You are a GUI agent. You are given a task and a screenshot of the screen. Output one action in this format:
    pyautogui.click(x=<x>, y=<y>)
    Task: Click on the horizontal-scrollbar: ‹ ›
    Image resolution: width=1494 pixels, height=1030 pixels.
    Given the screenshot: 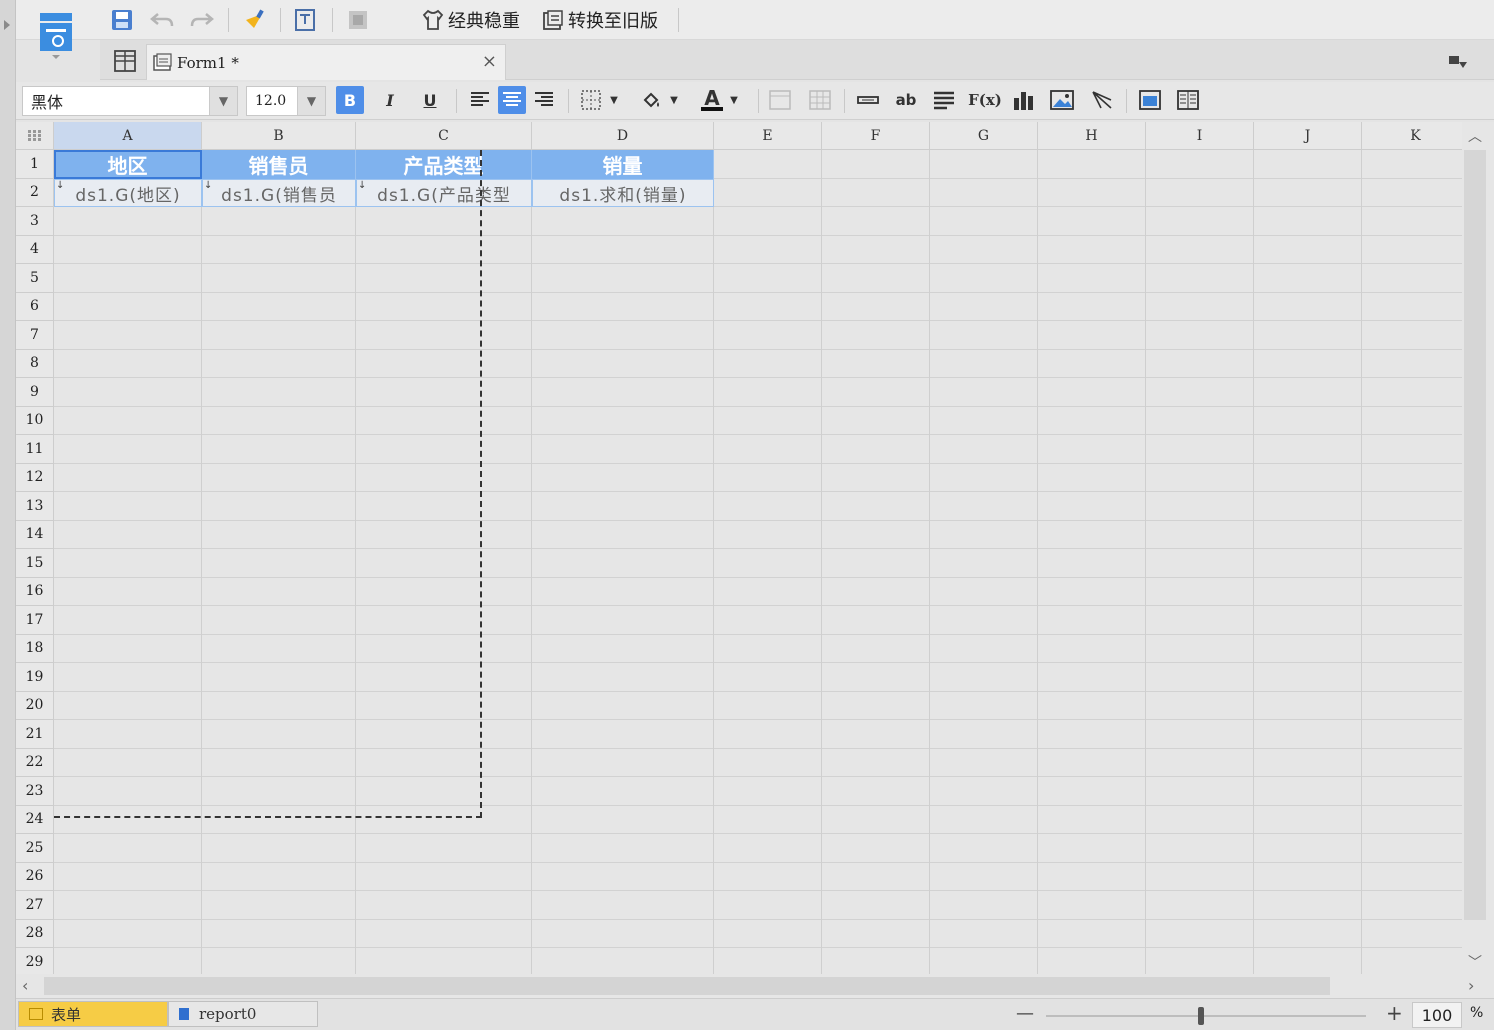 What is the action you would take?
    pyautogui.click(x=755, y=986)
    